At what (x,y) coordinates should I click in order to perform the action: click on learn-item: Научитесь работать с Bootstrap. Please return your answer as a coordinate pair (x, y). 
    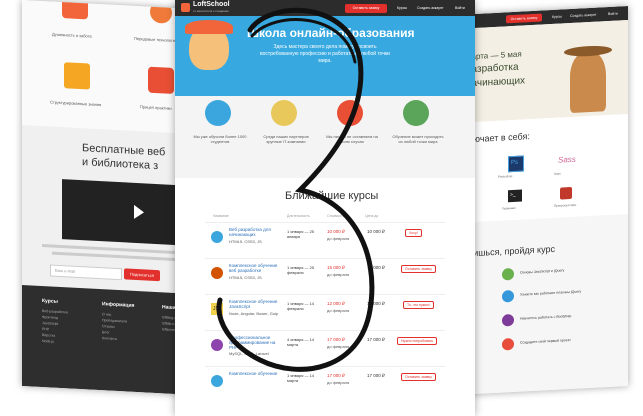
    Looking at the image, I should click on (546, 317).